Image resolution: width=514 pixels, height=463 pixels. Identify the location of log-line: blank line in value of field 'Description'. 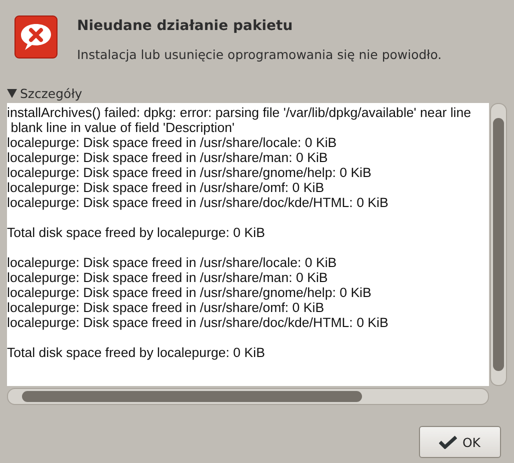
(123, 127).